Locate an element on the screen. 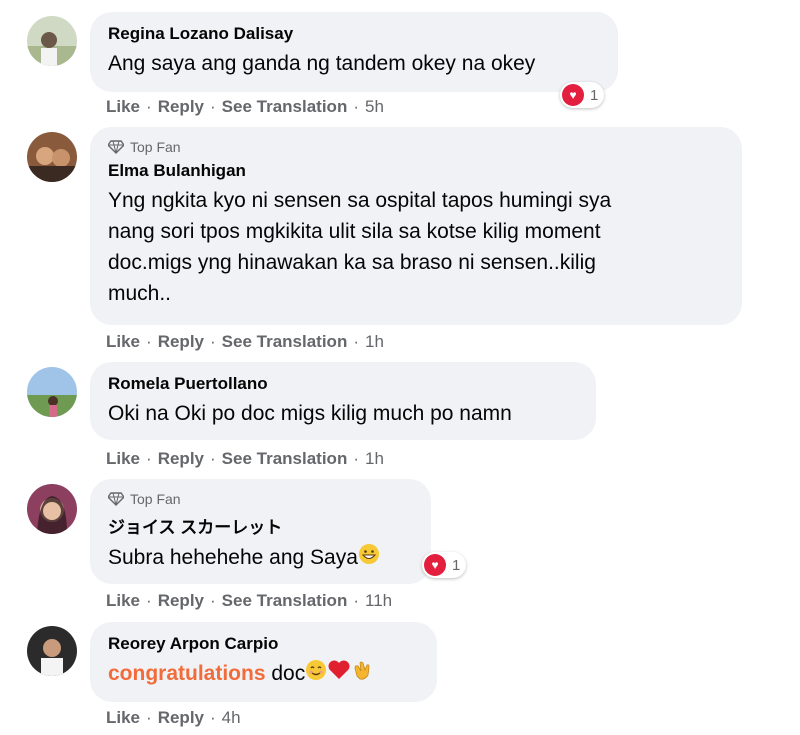  comment-text: Subra hehehehe ang Saya is located at coordinates (260, 558).